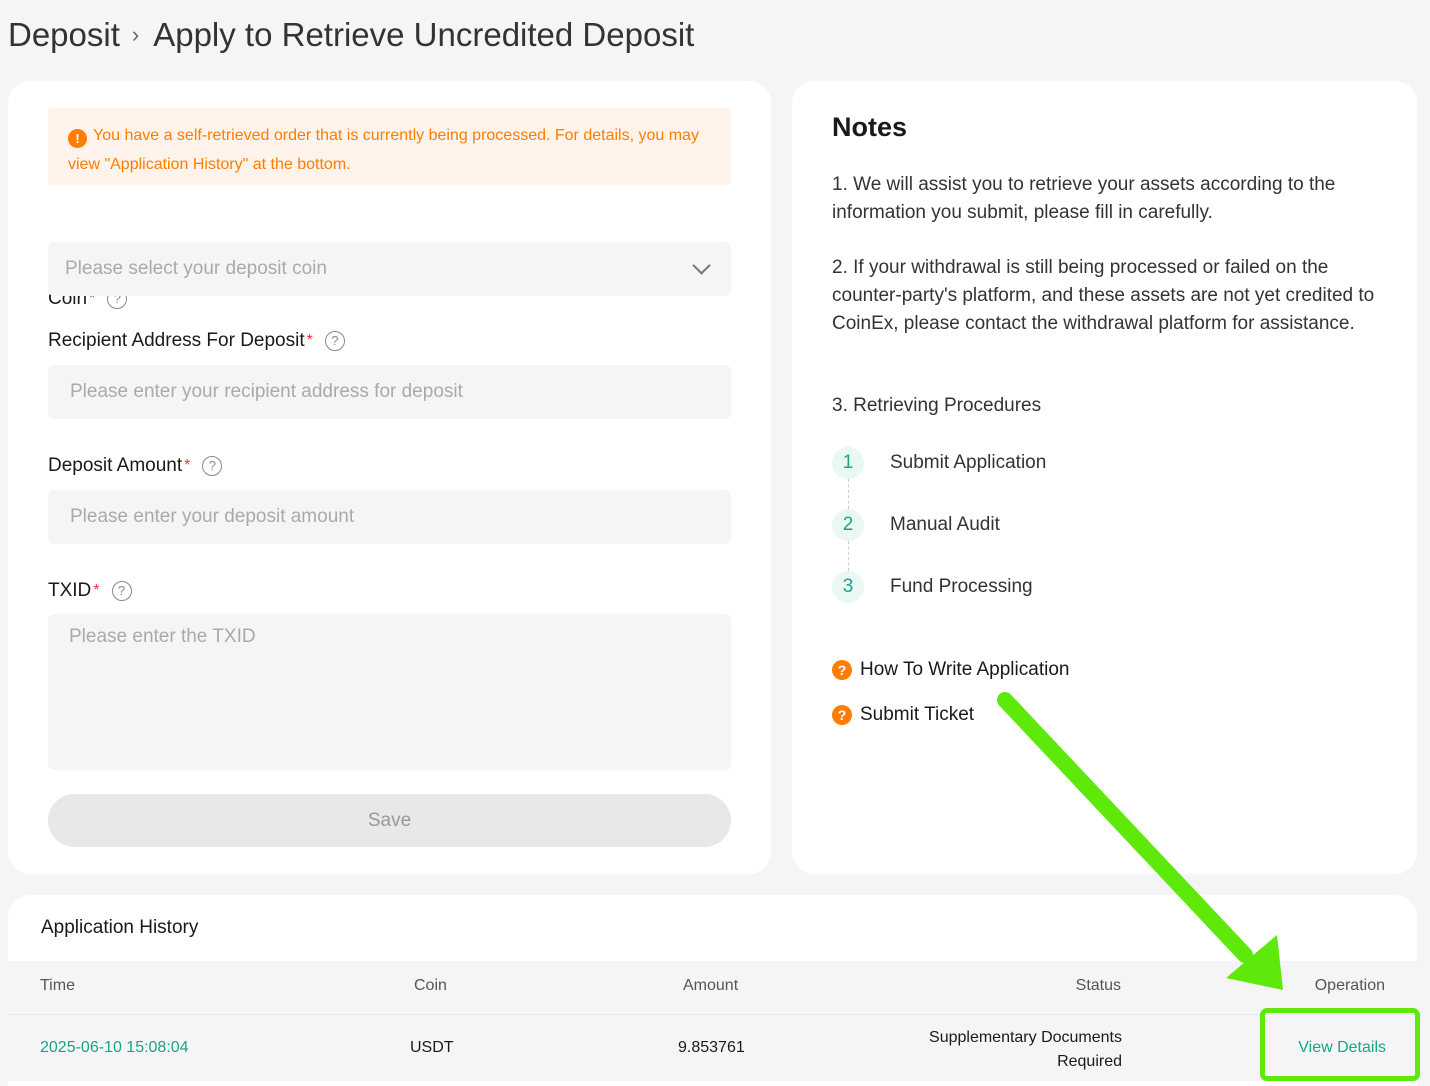  What do you see at coordinates (1340, 1044) in the screenshot?
I see `annotation-highlight-box` at bounding box center [1340, 1044].